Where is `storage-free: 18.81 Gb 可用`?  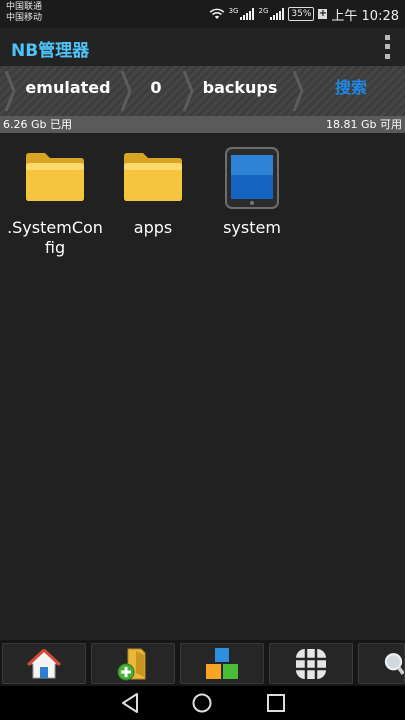
storage-free: 18.81 Gb 可用 is located at coordinates (364, 124).